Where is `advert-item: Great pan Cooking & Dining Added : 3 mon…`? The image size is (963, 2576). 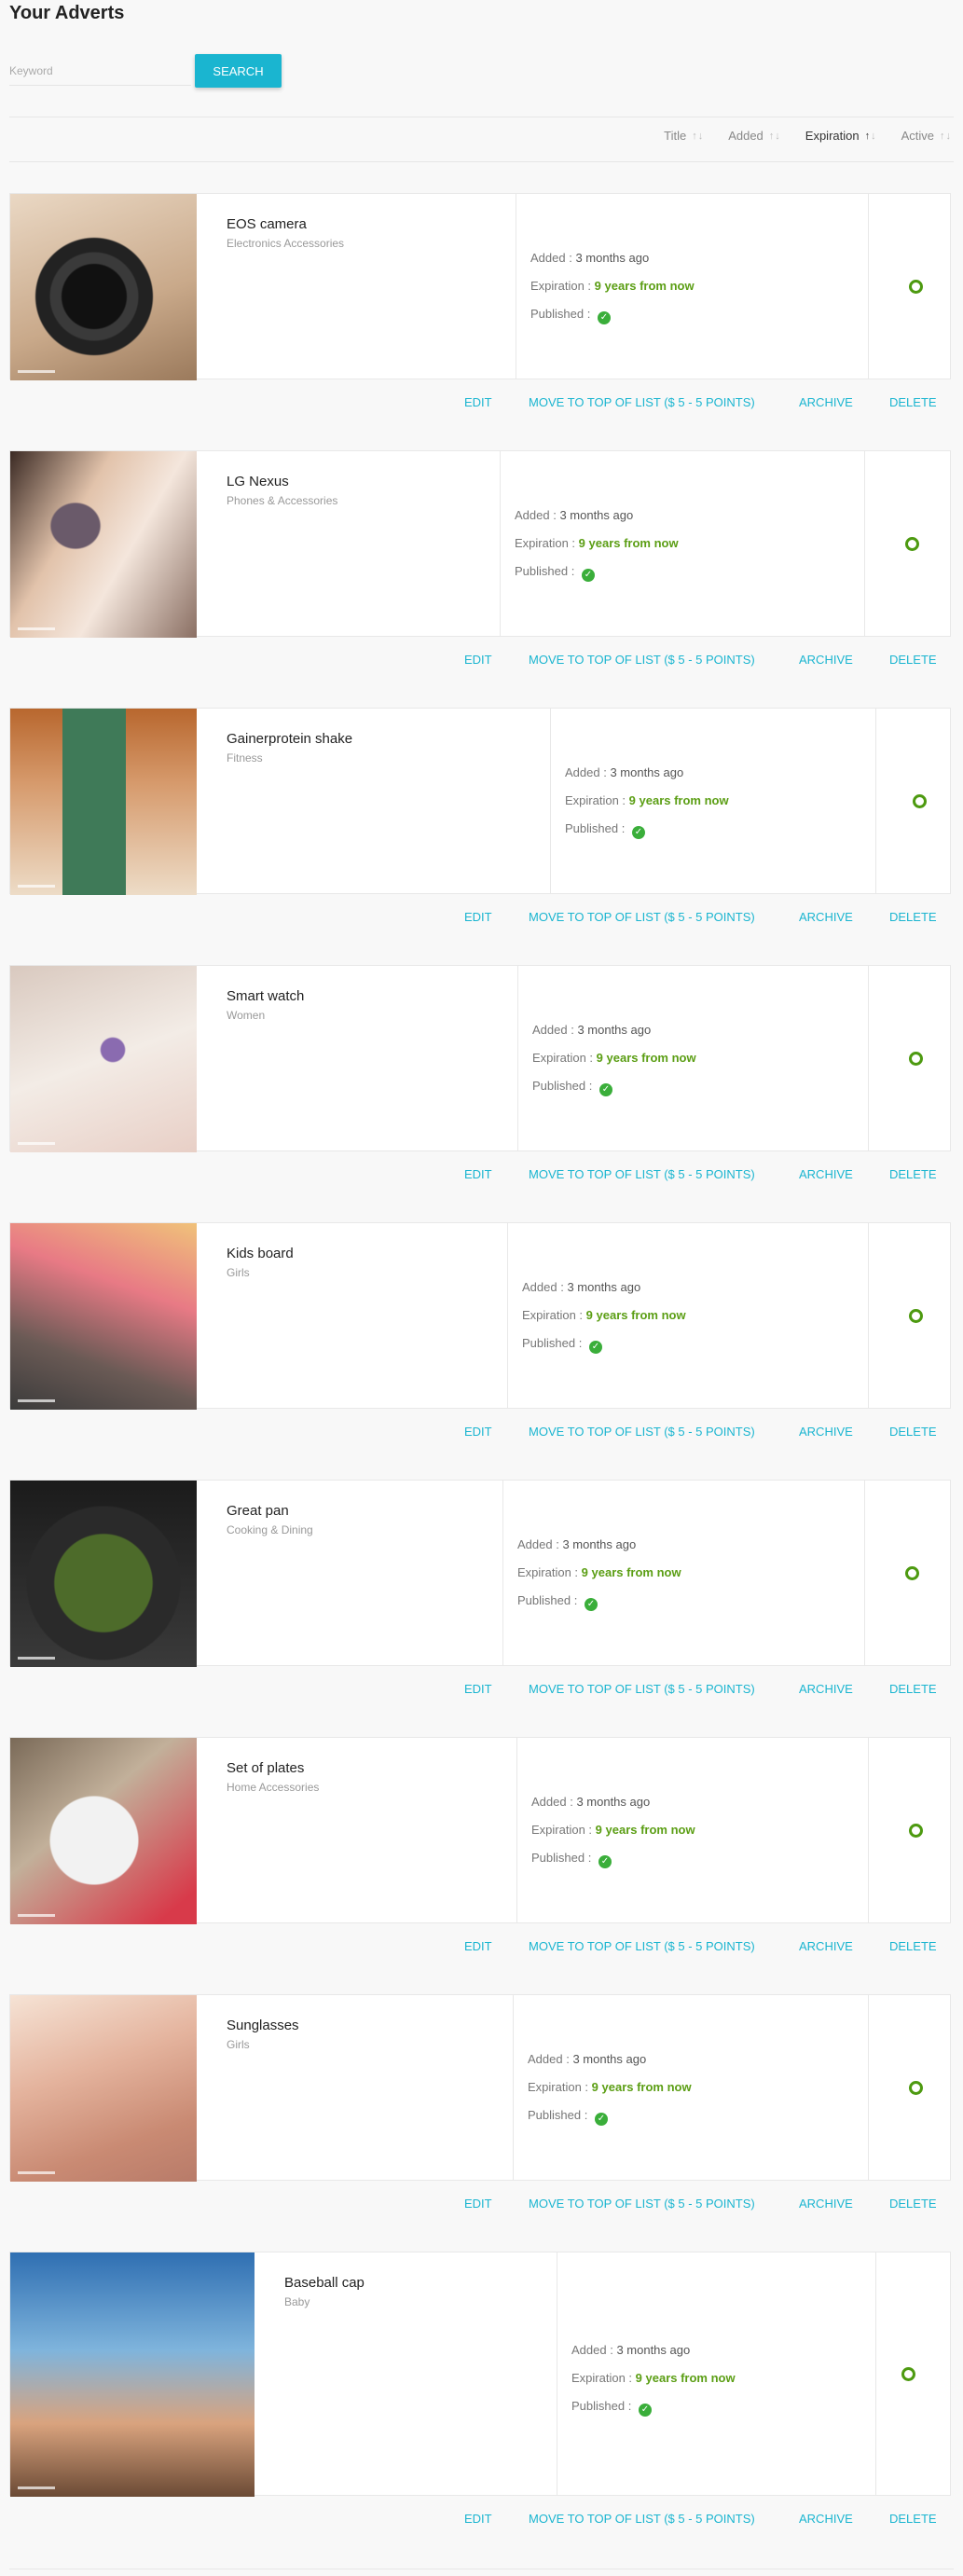
advert-item: Great pan Cooking & Dining Added : 3 mon… is located at coordinates (480, 1601).